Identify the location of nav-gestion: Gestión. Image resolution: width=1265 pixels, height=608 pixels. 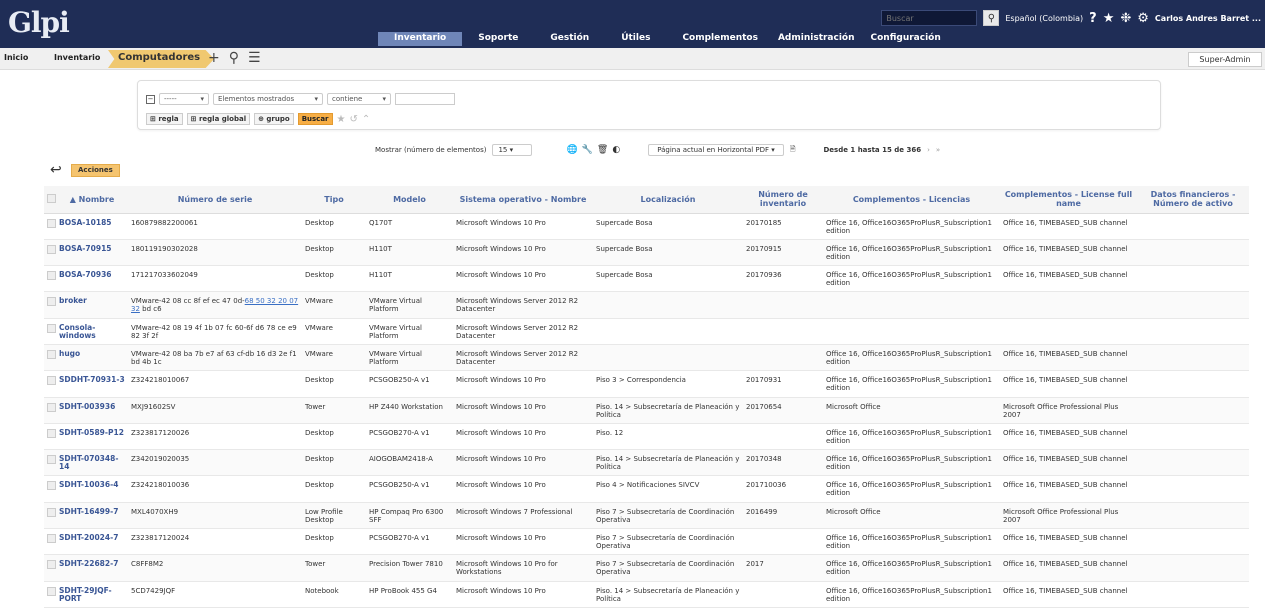
(569, 39).